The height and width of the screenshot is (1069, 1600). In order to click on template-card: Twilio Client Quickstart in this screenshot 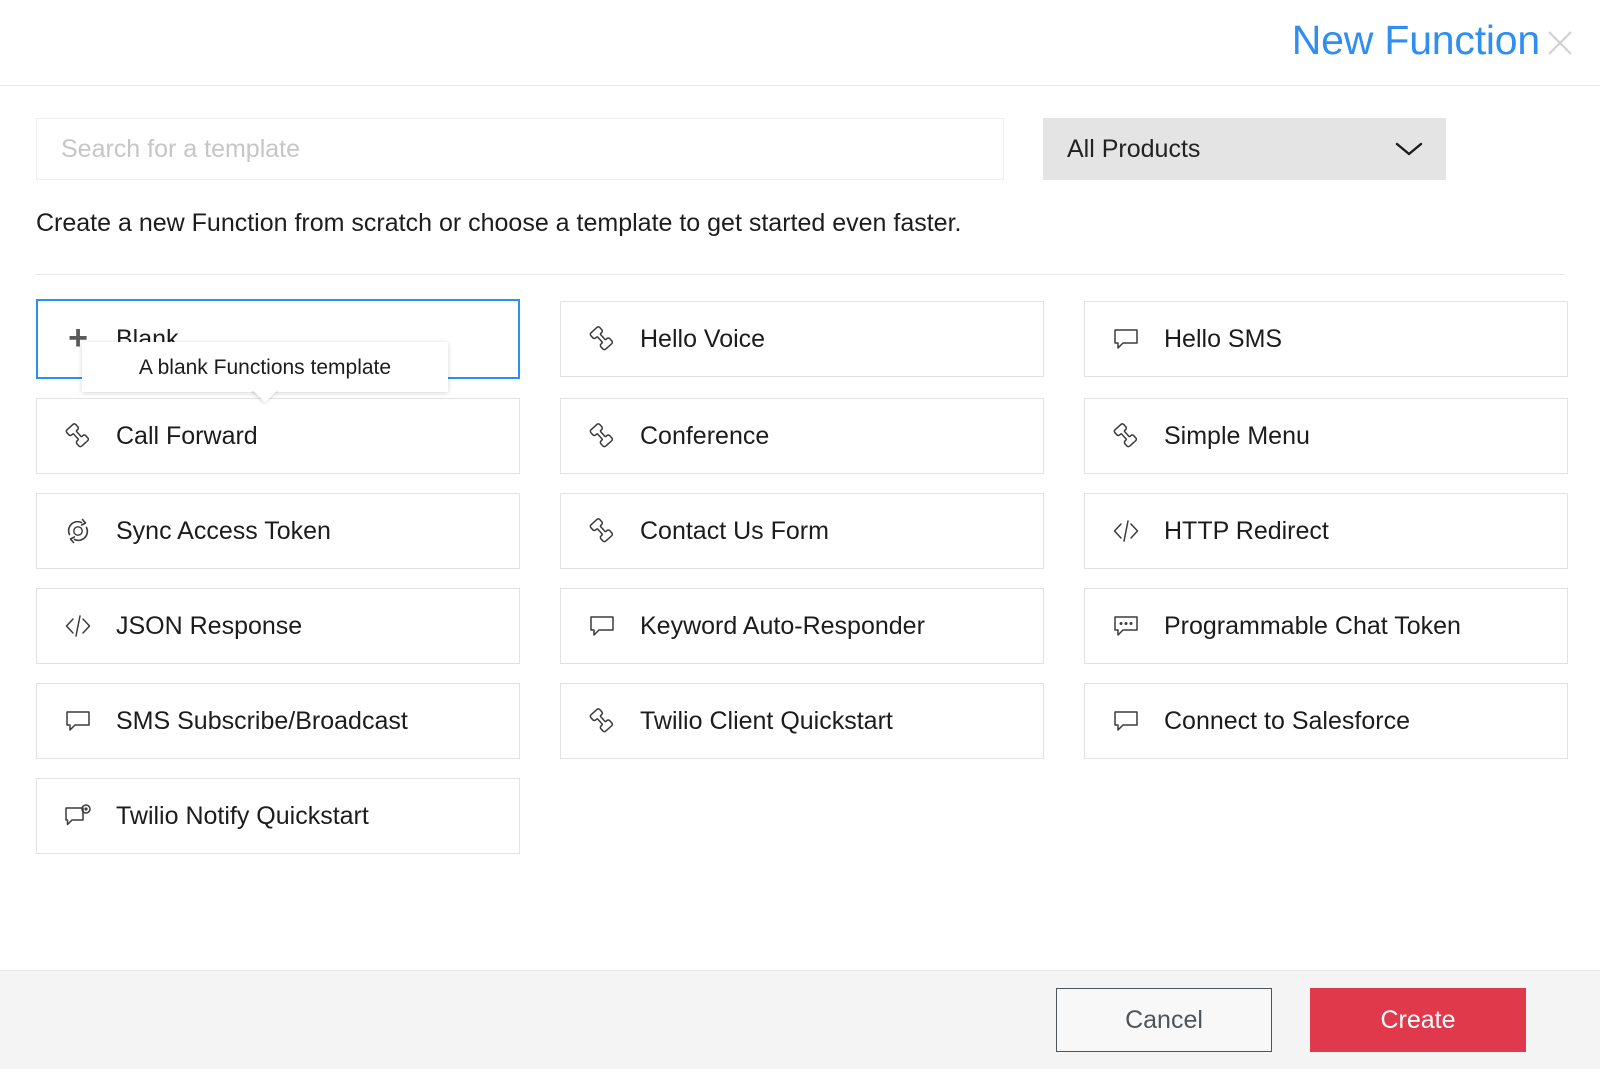, I will do `click(802, 721)`.